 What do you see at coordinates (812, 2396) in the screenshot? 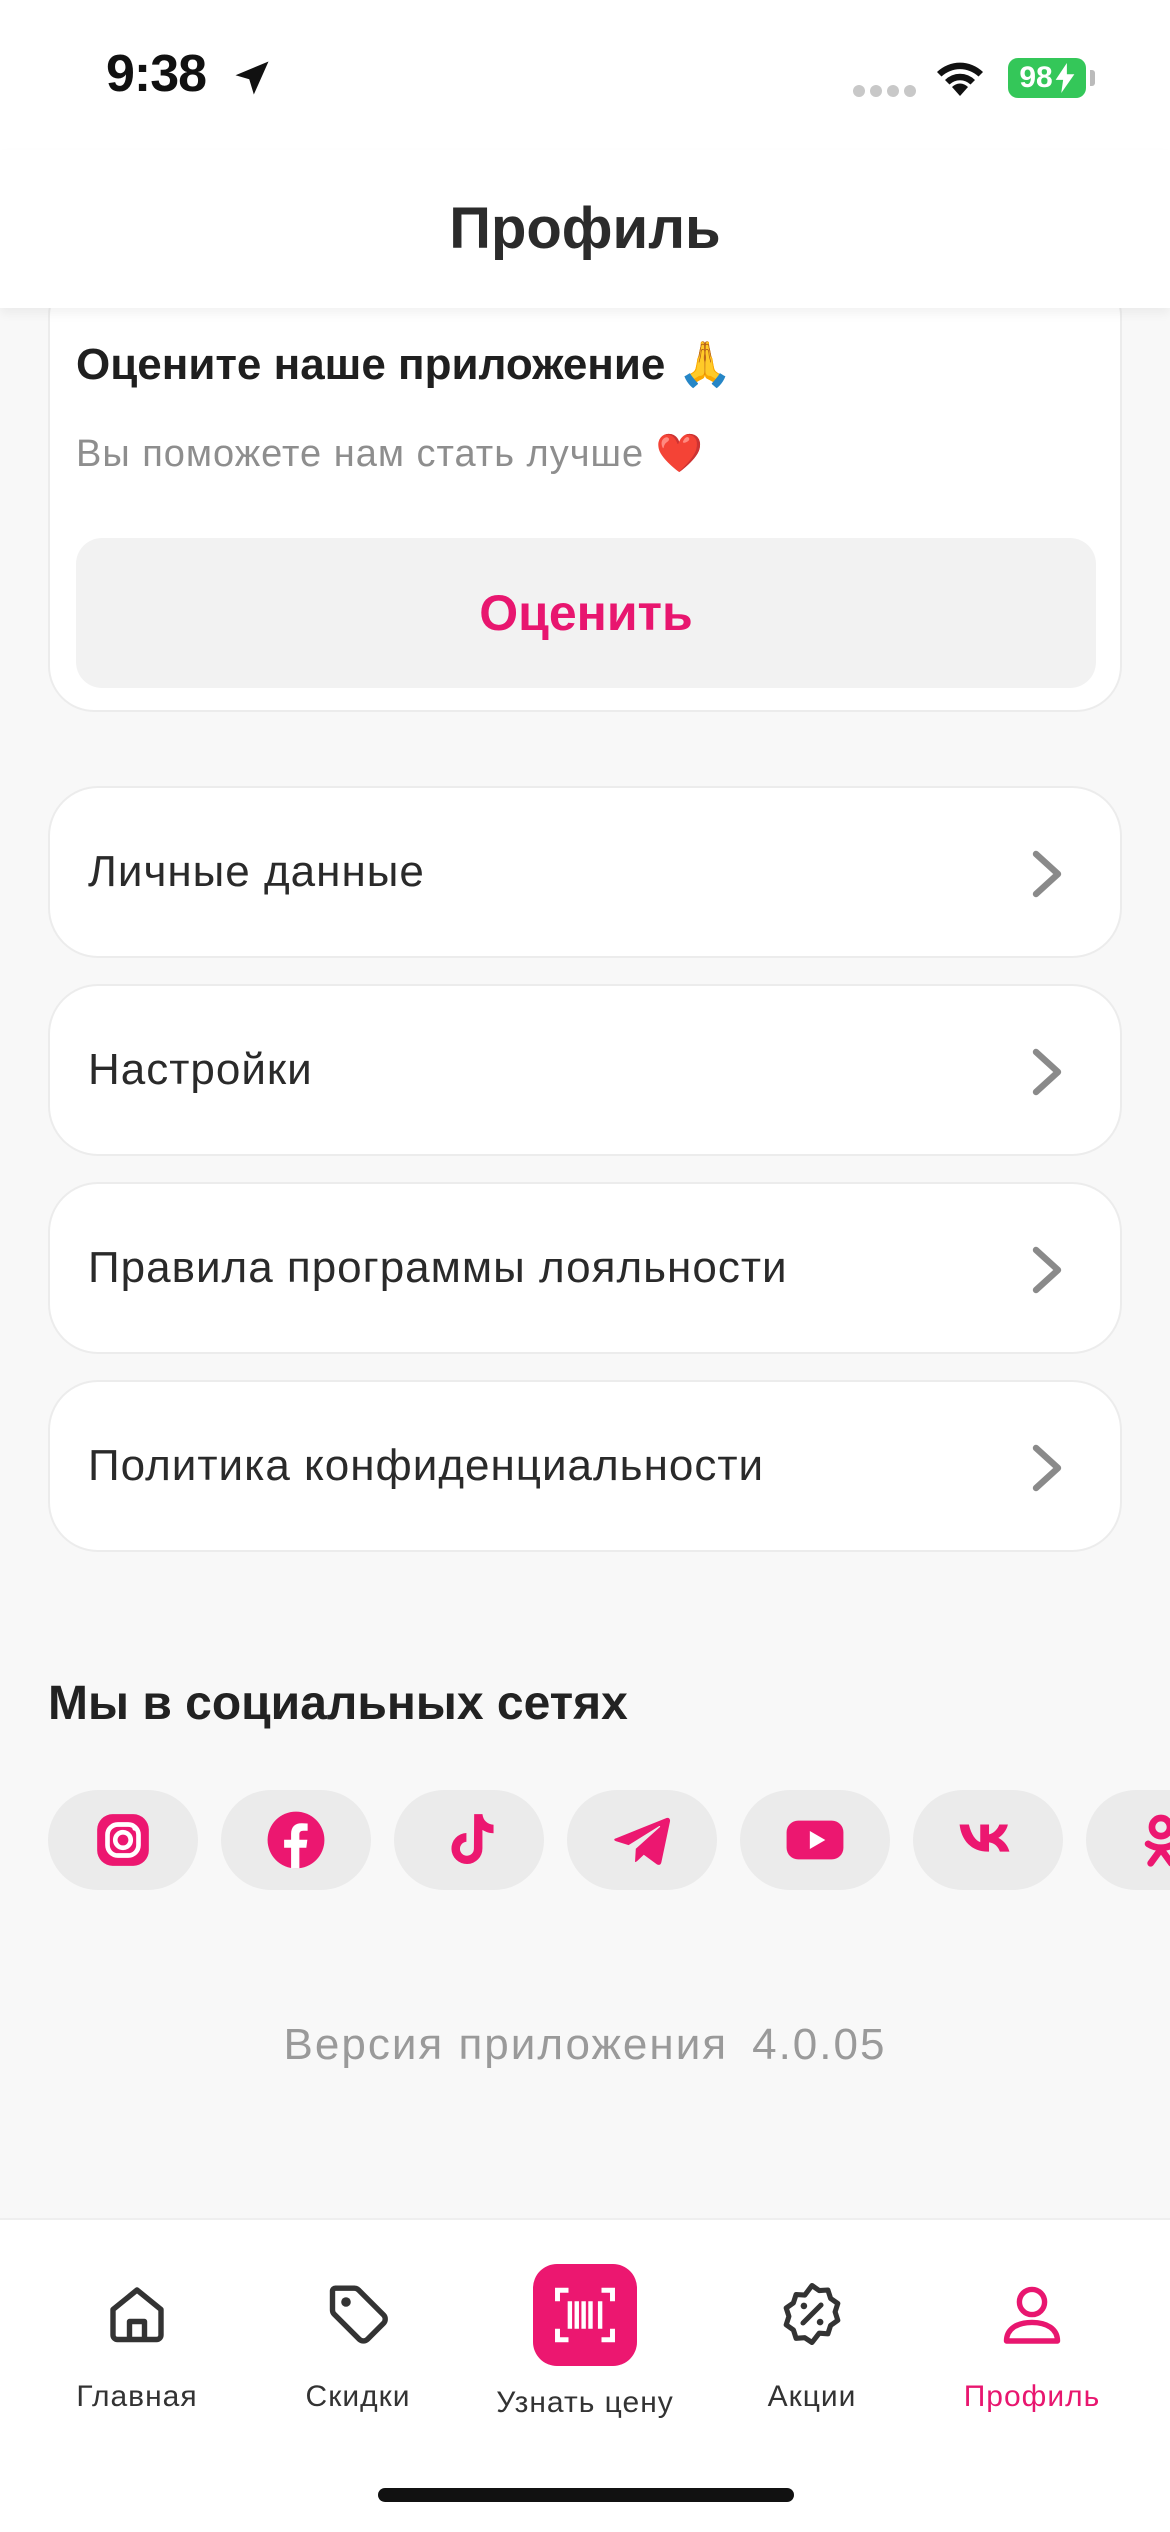
I see `tab-label: Акции` at bounding box center [812, 2396].